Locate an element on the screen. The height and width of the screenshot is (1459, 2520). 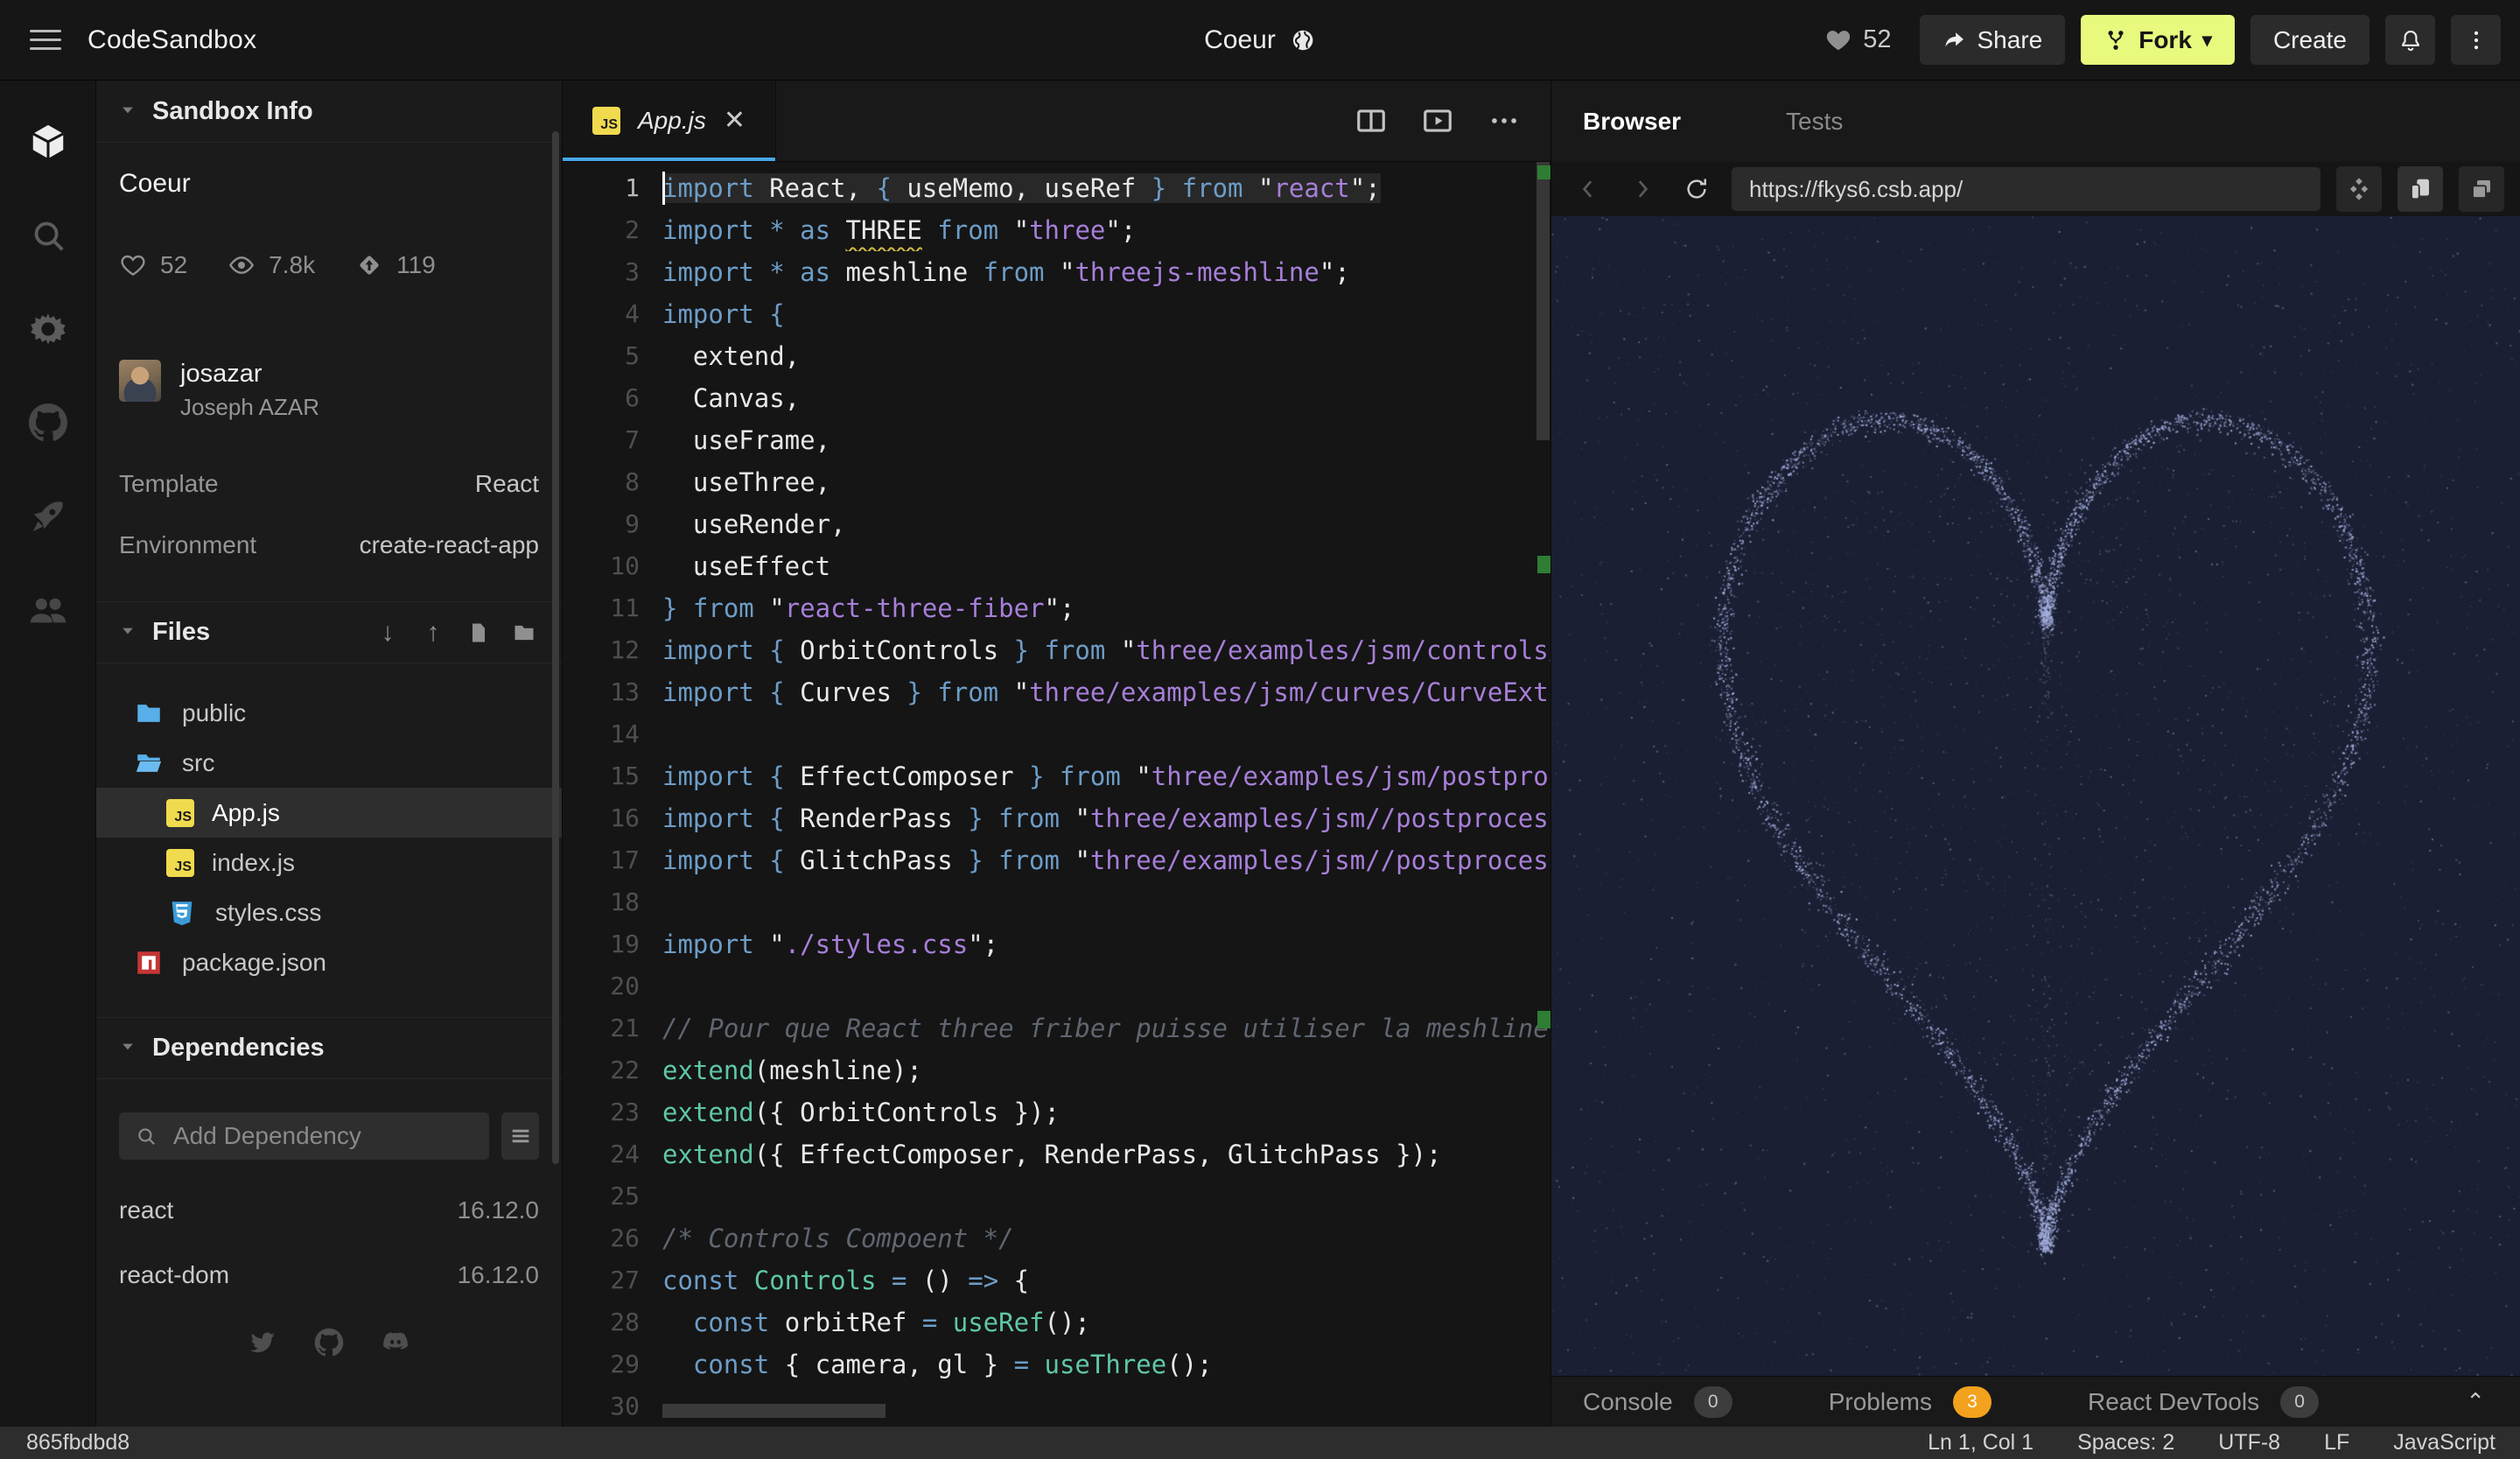
editor-menu-icon is located at coordinates (1504, 120).